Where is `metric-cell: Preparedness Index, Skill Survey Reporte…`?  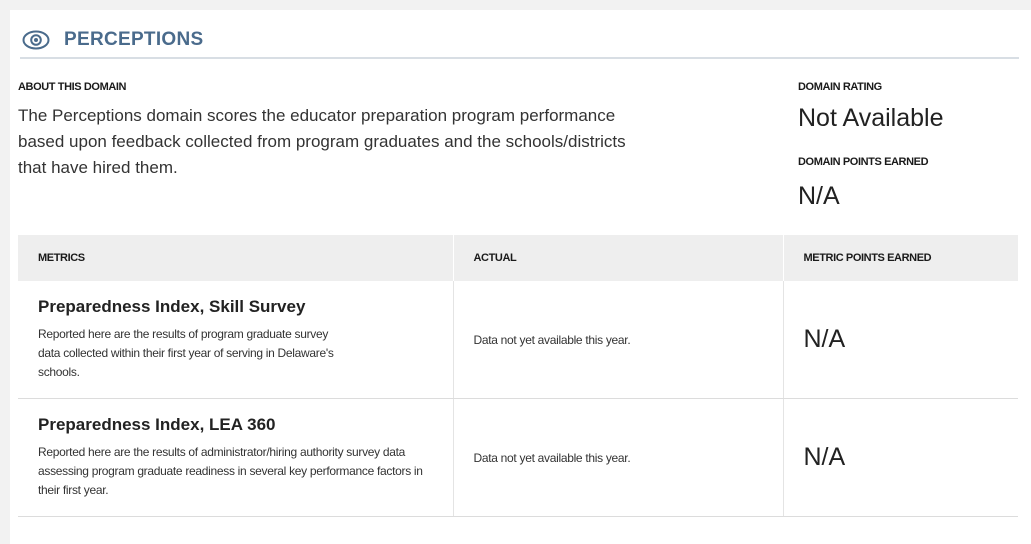
metric-cell: Preparedness Index, Skill Survey Reporte… is located at coordinates (236, 340).